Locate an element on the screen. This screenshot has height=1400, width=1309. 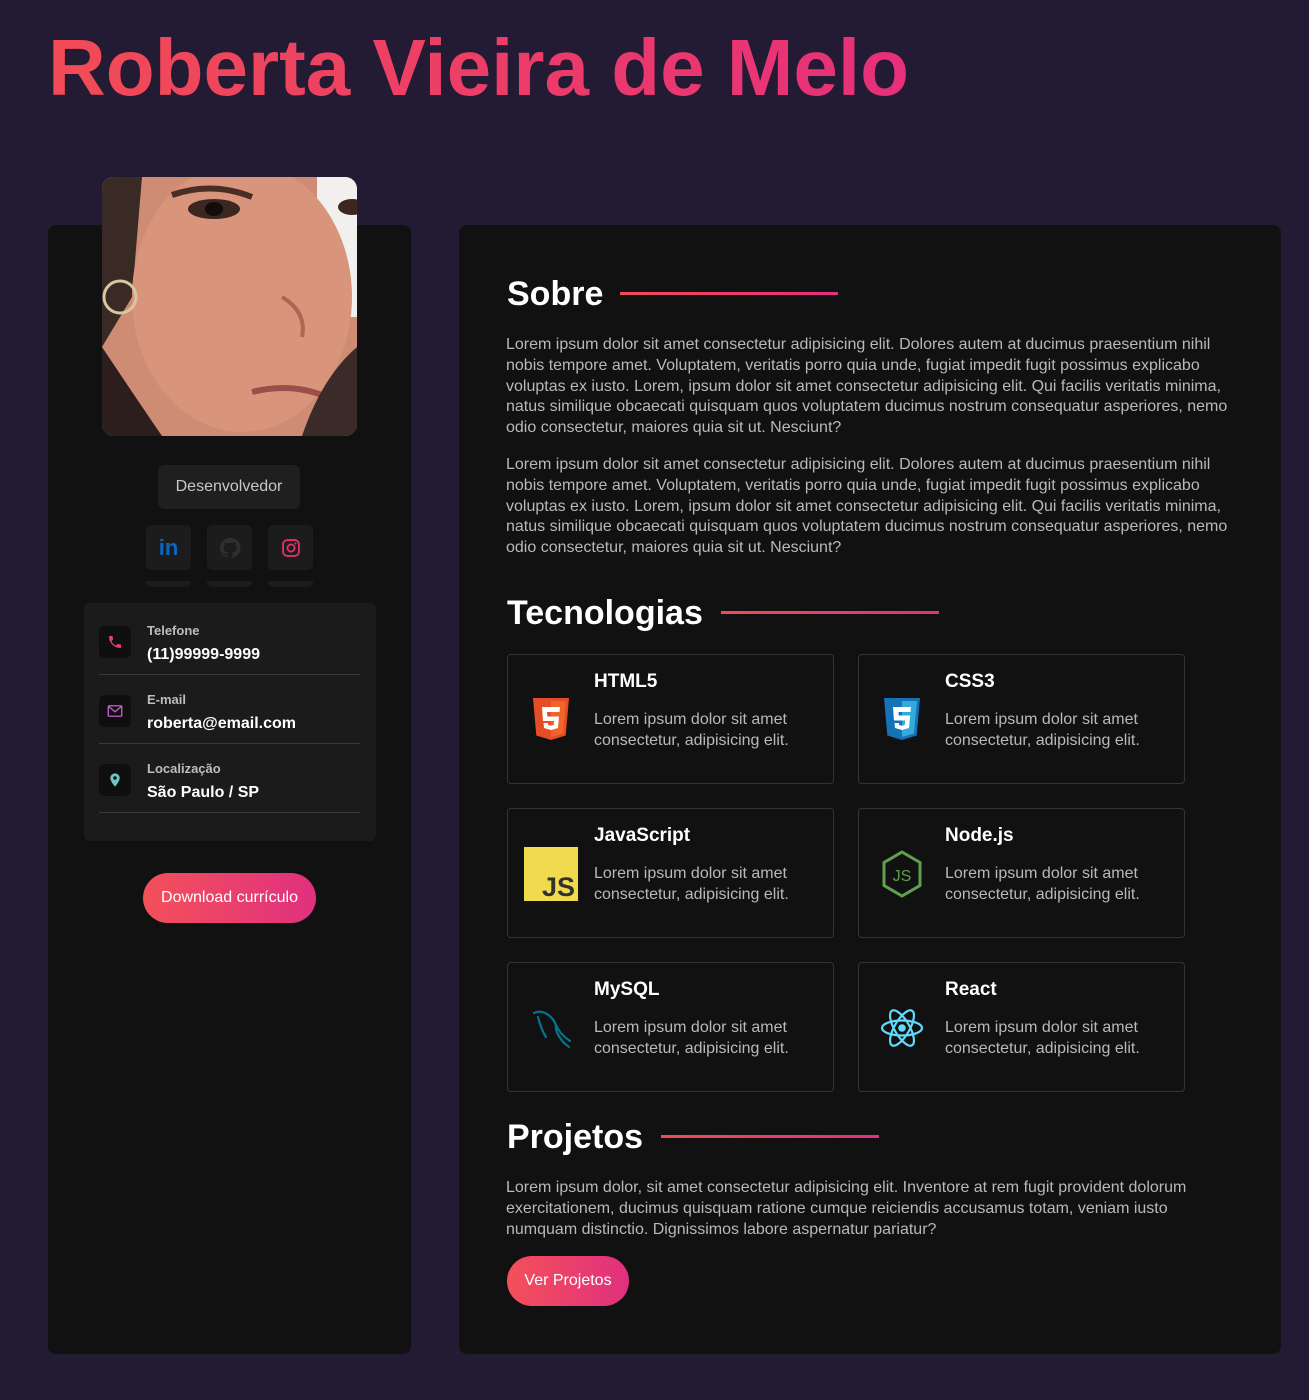
javascript-icon: JS is located at coordinates (551, 874).